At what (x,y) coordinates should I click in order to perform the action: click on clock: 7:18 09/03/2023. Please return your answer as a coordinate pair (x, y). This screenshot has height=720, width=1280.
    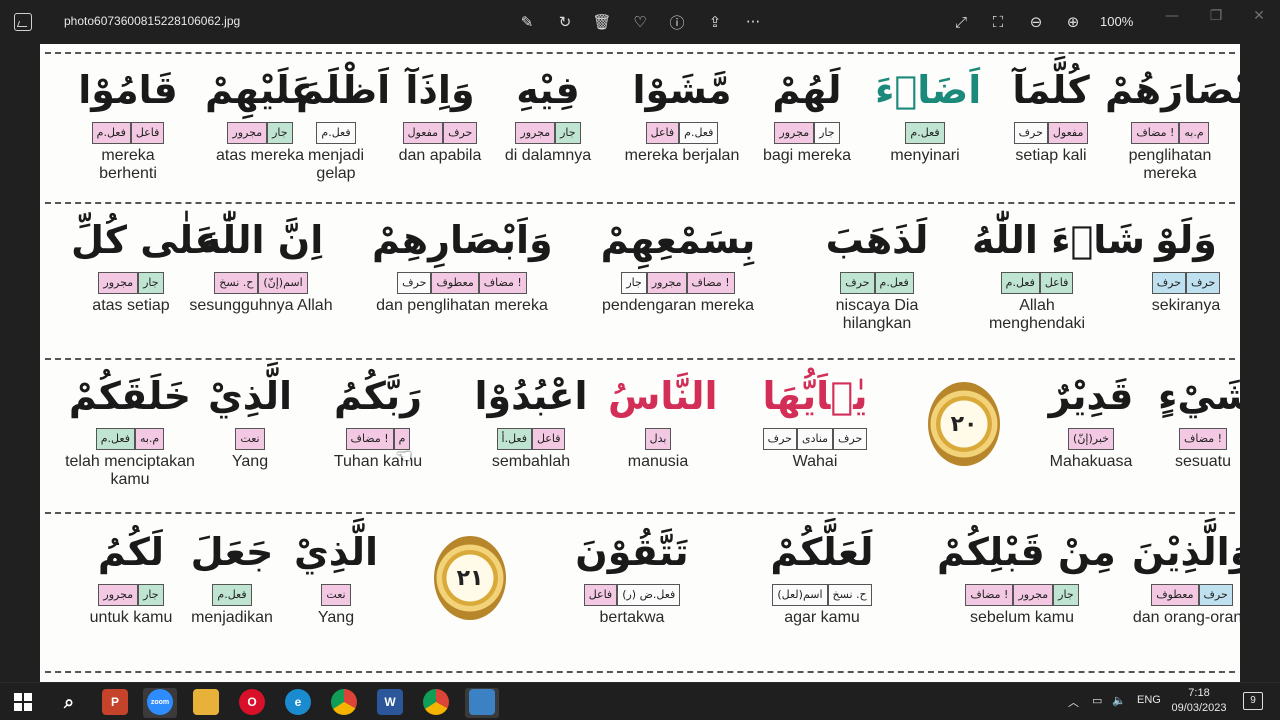
    Looking at the image, I should click on (1199, 701).